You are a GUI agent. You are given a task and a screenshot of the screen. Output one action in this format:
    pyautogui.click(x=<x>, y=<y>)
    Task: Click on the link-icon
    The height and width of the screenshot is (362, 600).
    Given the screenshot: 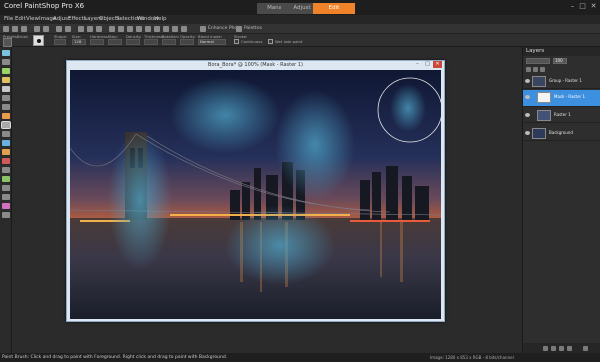 What is the action you would take?
    pyautogui.click(x=535, y=69)
    